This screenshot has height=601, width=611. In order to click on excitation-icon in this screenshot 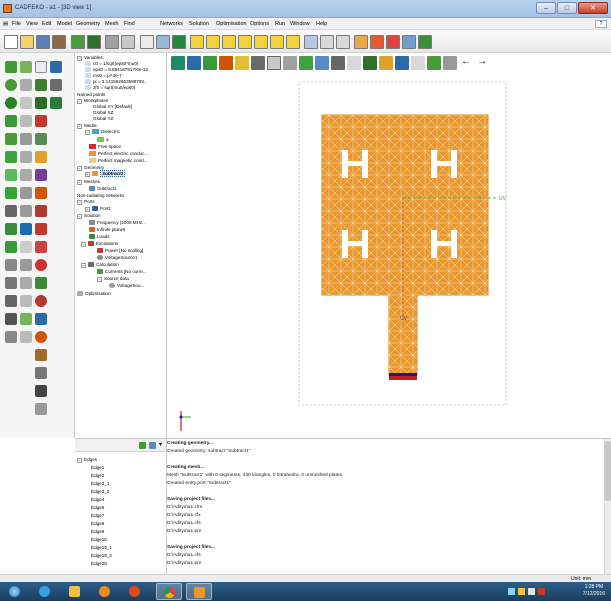, I will do `click(361, 42)`.